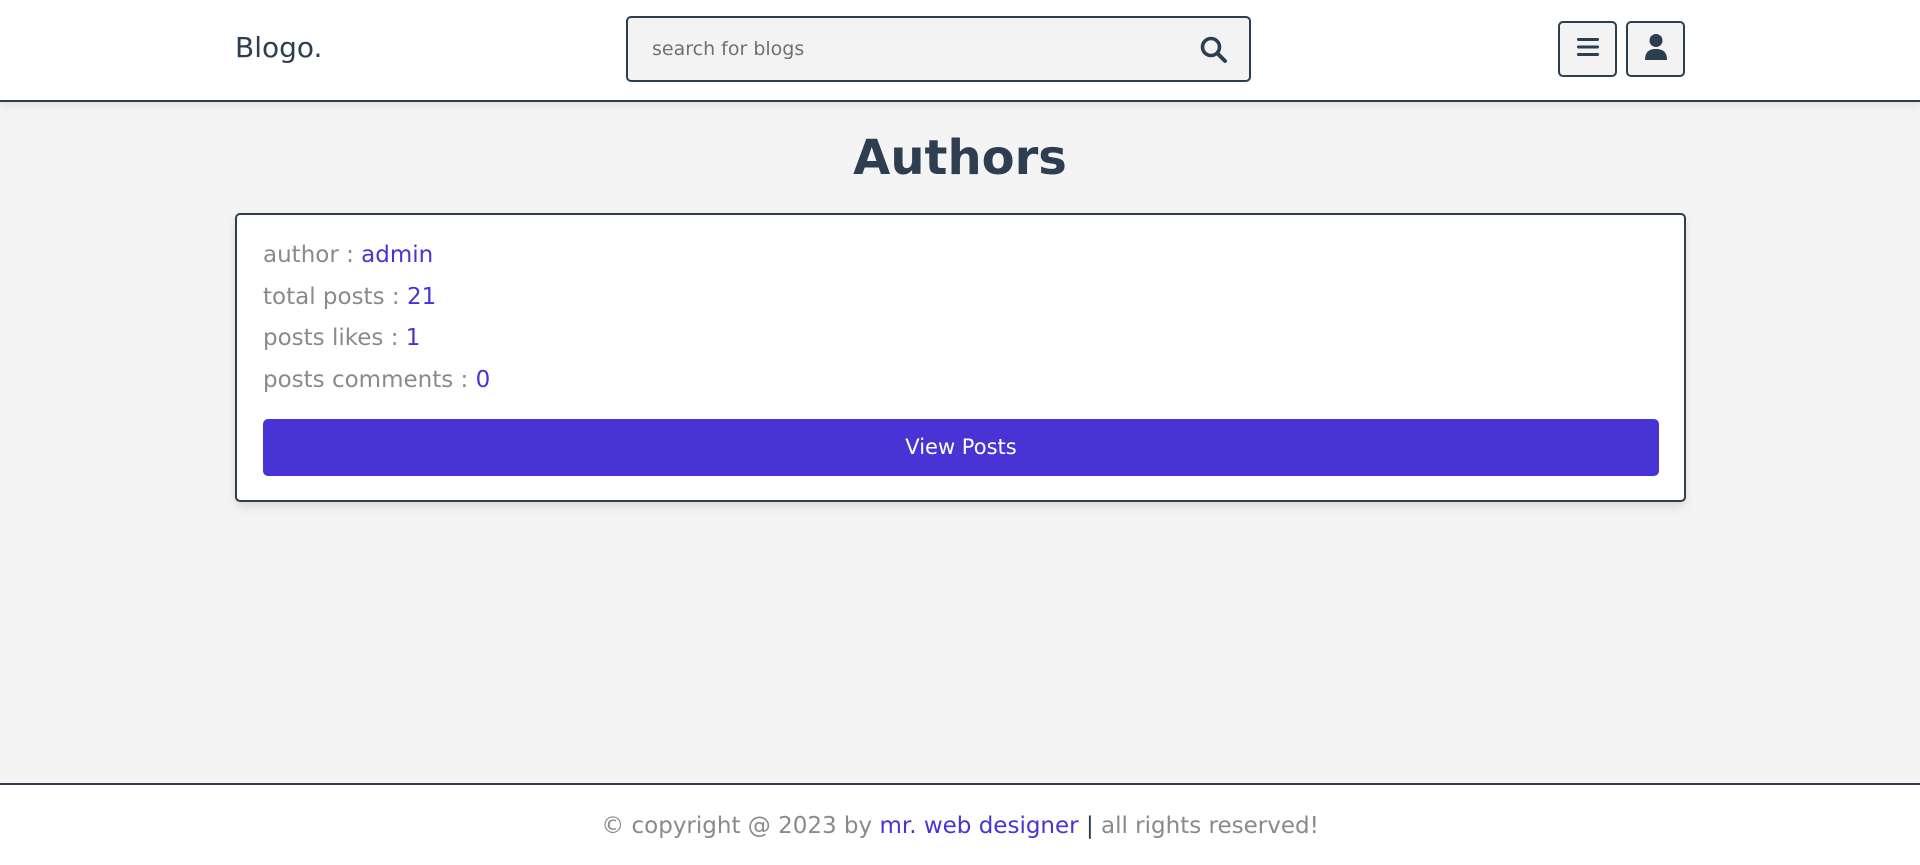  I want to click on search-icon, so click(1214, 50).